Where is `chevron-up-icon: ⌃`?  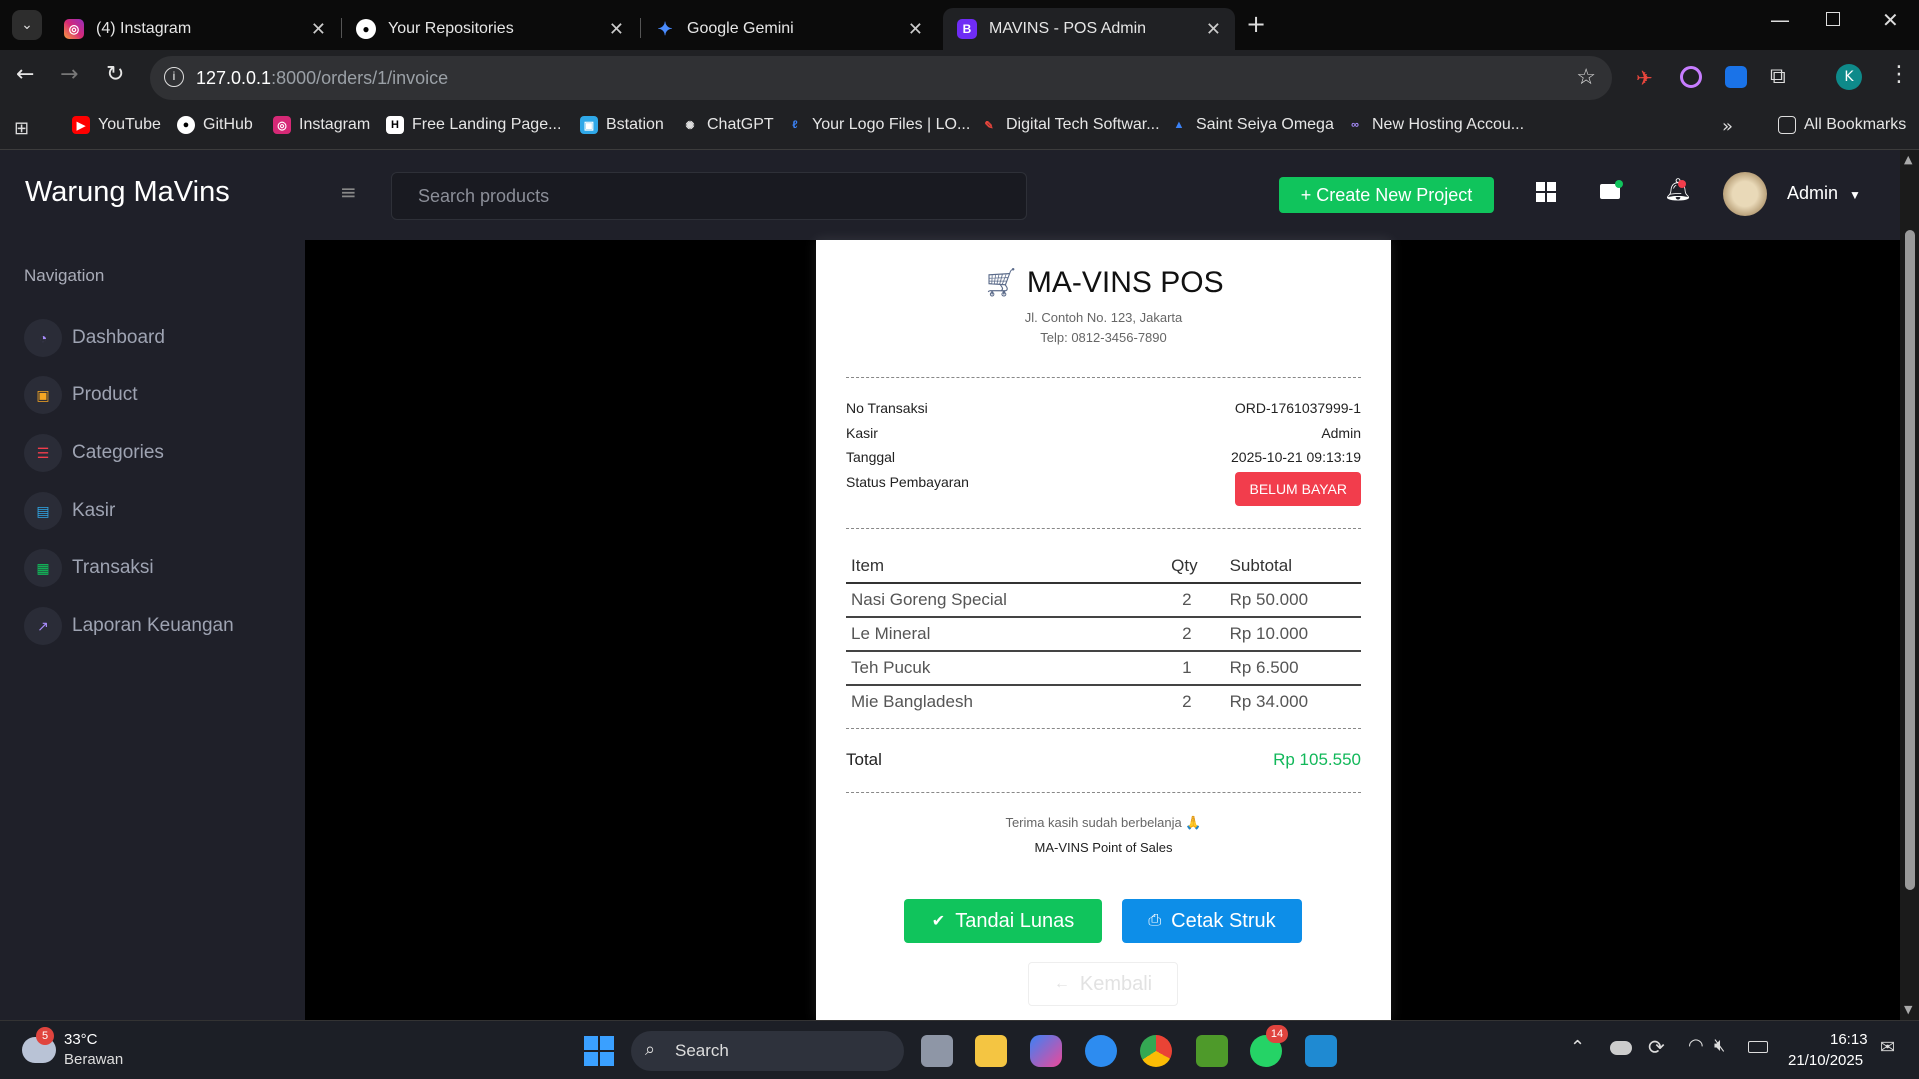 chevron-up-icon: ⌃ is located at coordinates (1577, 1047).